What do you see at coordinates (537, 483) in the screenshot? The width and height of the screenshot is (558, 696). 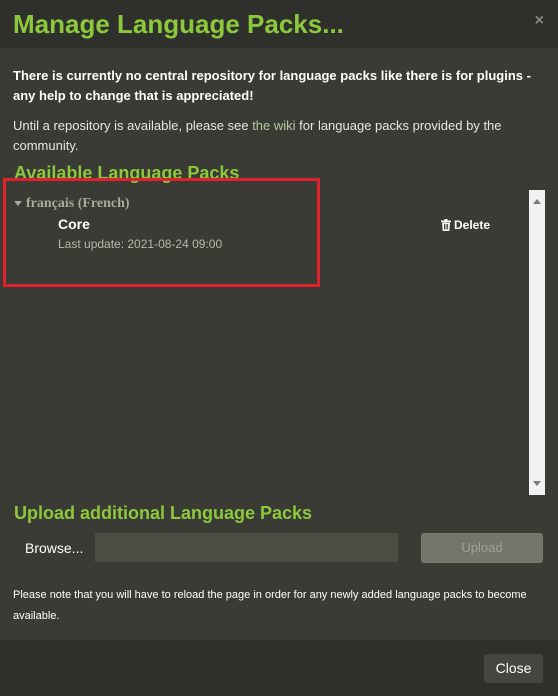 I see `scroll-down-arrow-icon` at bounding box center [537, 483].